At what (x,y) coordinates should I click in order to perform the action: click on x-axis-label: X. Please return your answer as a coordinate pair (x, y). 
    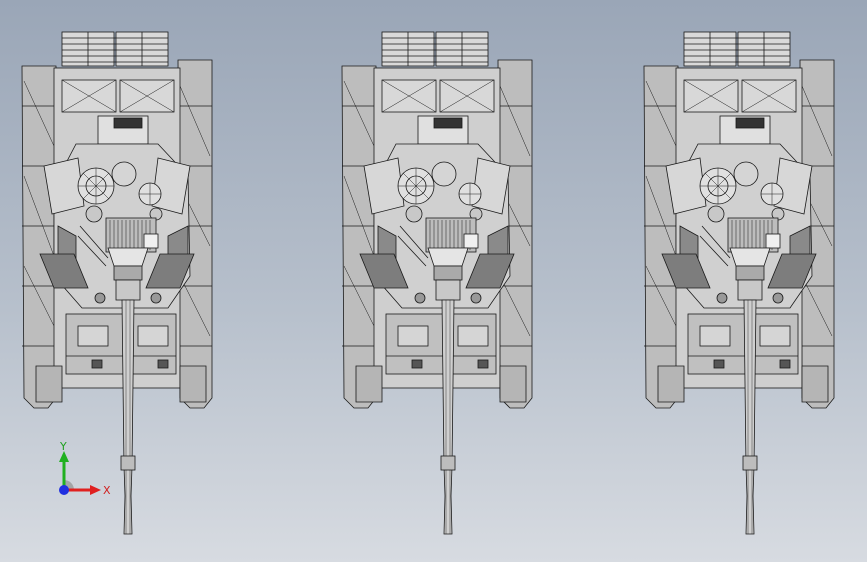
    Looking at the image, I should click on (107, 490).